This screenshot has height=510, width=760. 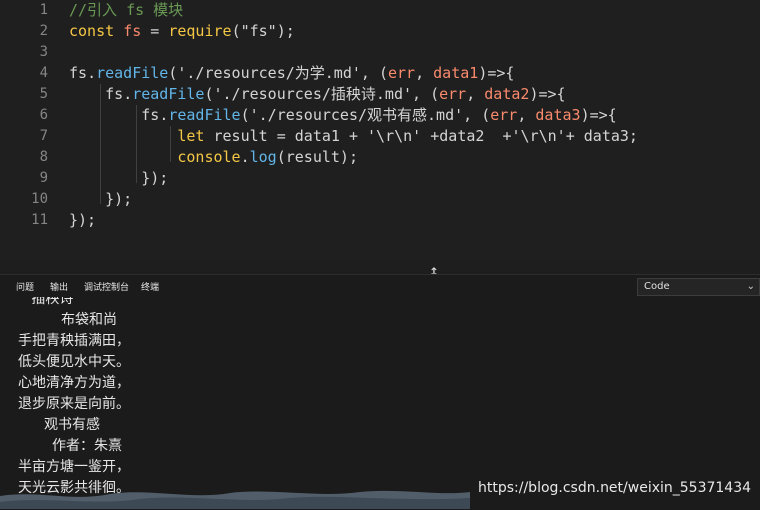 I want to click on code-text: console.log(result);, so click(x=267, y=157).